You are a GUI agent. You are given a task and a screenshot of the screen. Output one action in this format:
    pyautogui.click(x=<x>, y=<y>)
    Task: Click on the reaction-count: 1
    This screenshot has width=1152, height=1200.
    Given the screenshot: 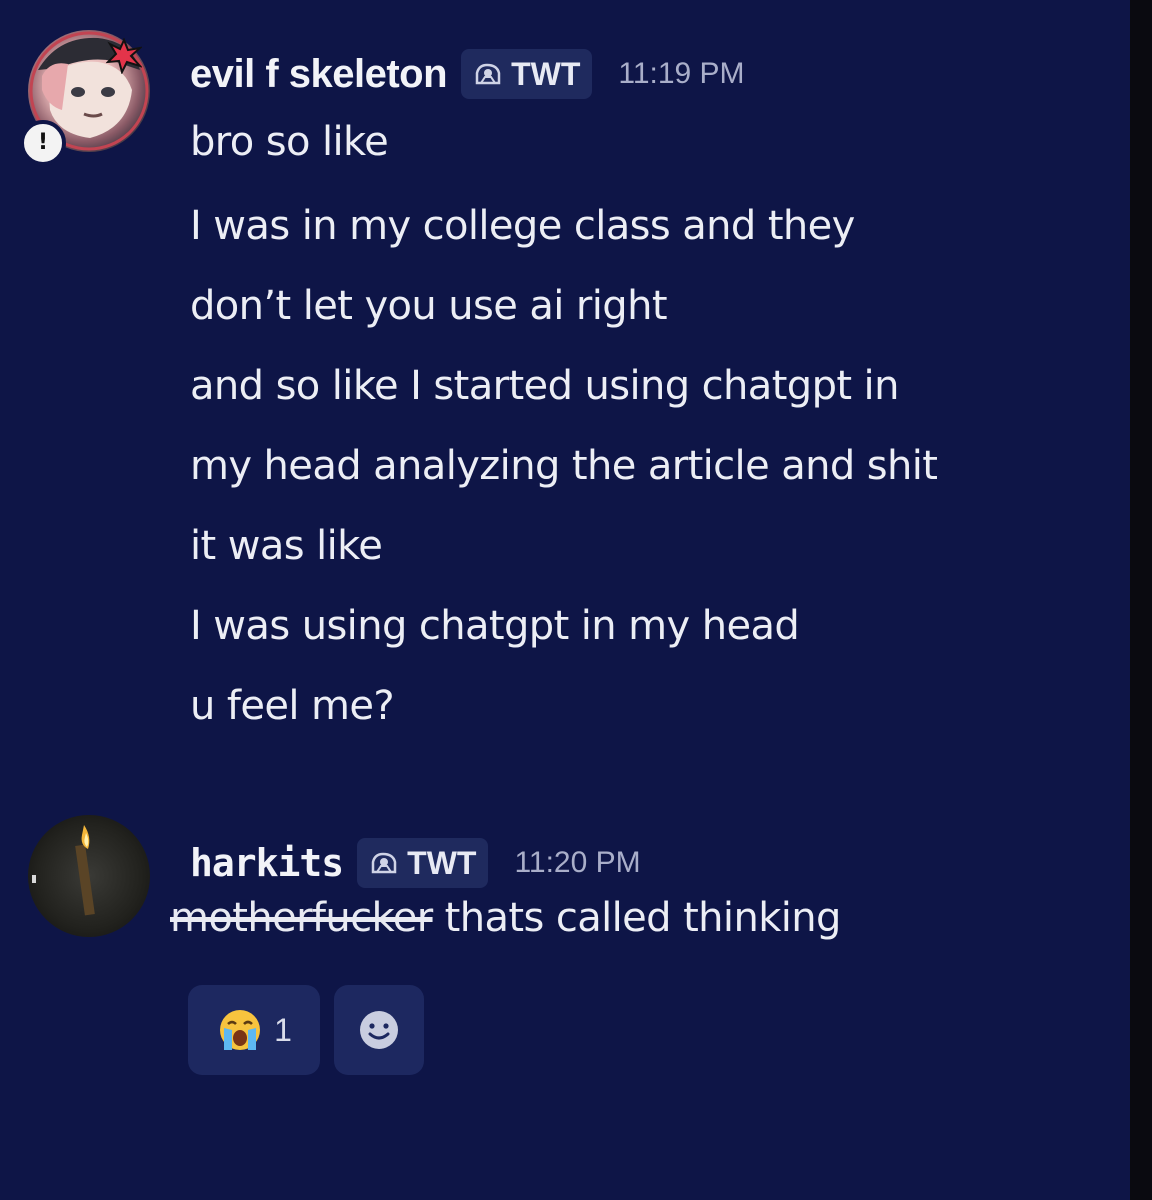 What is the action you would take?
    pyautogui.click(x=283, y=1029)
    